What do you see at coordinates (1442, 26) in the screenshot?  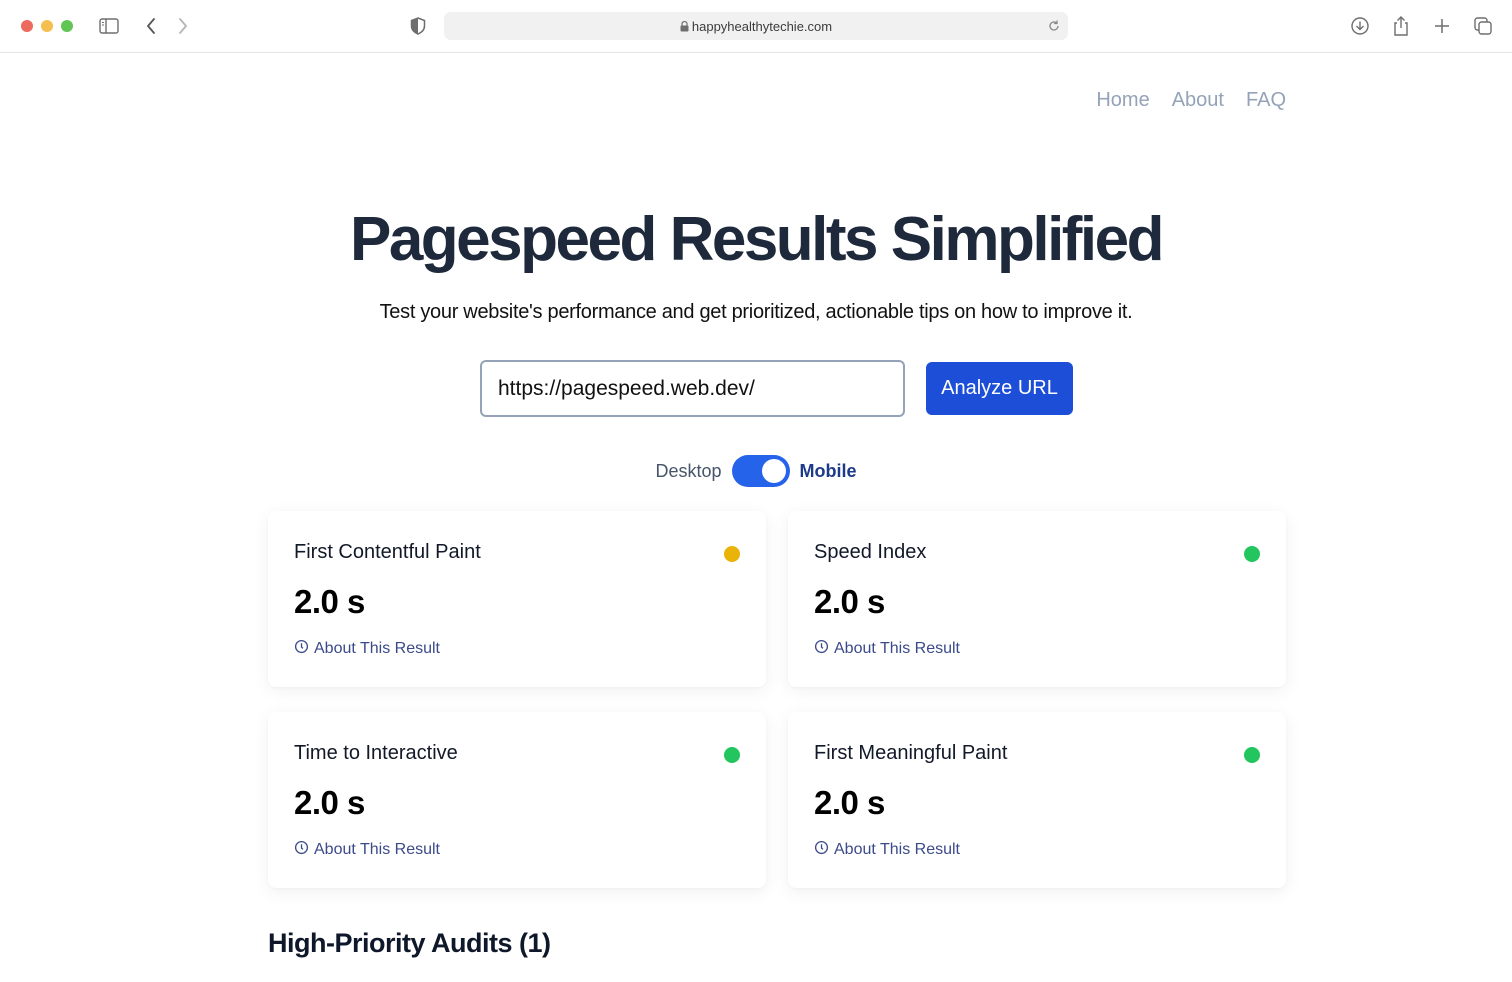 I see `new-tab-icon` at bounding box center [1442, 26].